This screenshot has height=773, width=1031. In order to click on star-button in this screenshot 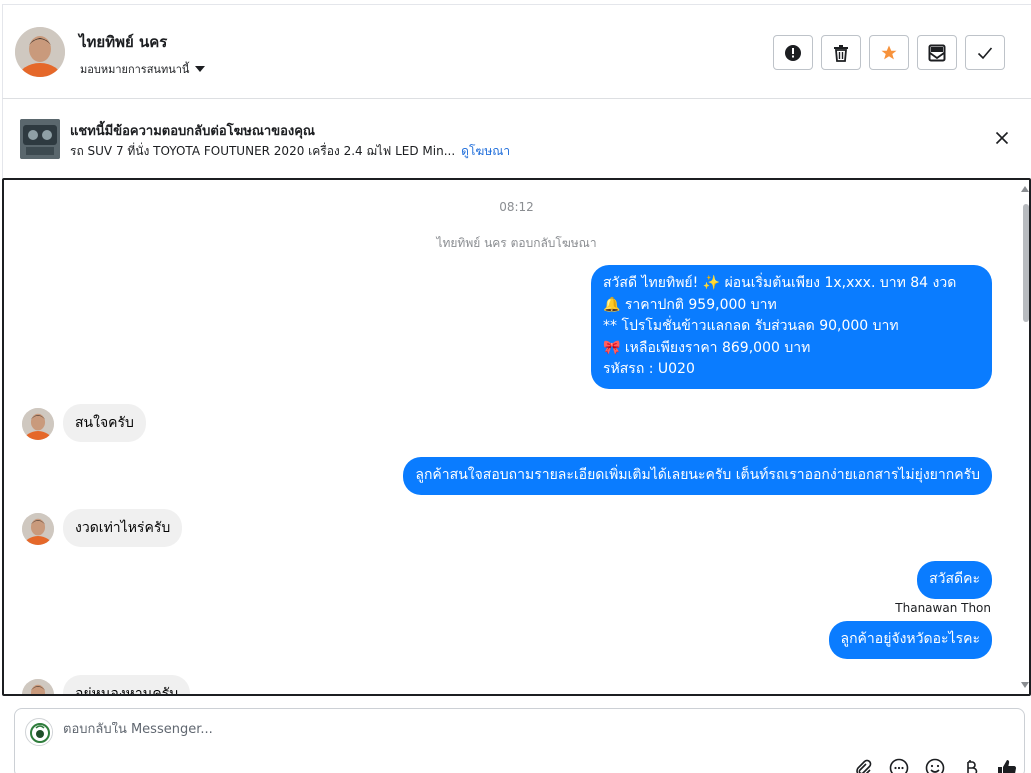, I will do `click(889, 52)`.